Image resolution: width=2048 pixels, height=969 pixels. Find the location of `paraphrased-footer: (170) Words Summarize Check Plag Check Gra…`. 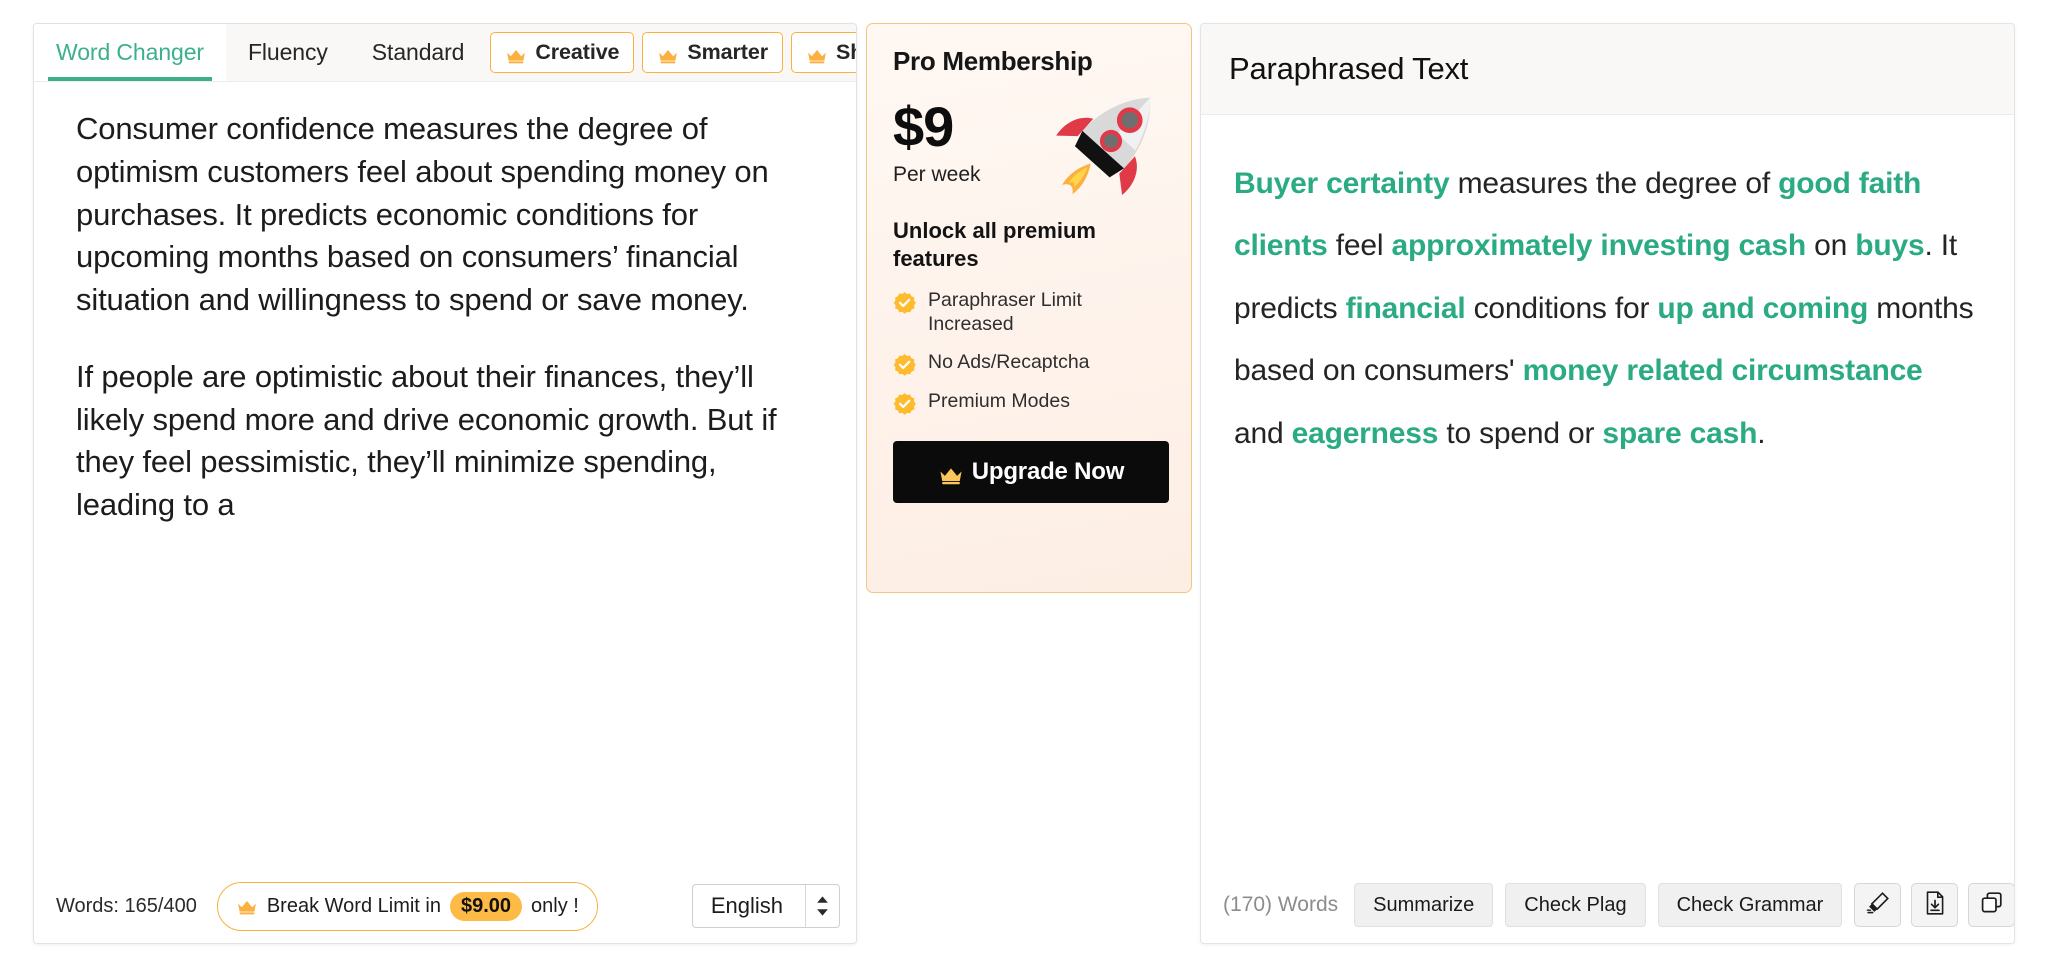

paraphrased-footer: (170) Words Summarize Check Plag Check Gra… is located at coordinates (1607, 905).